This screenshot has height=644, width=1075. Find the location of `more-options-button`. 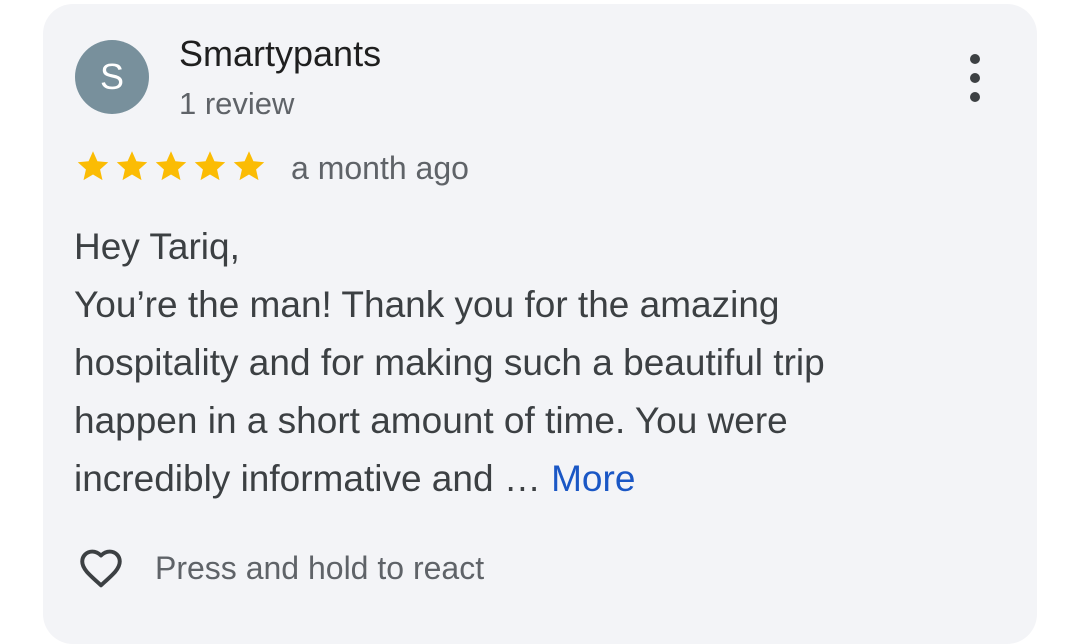

more-options-button is located at coordinates (975, 78).